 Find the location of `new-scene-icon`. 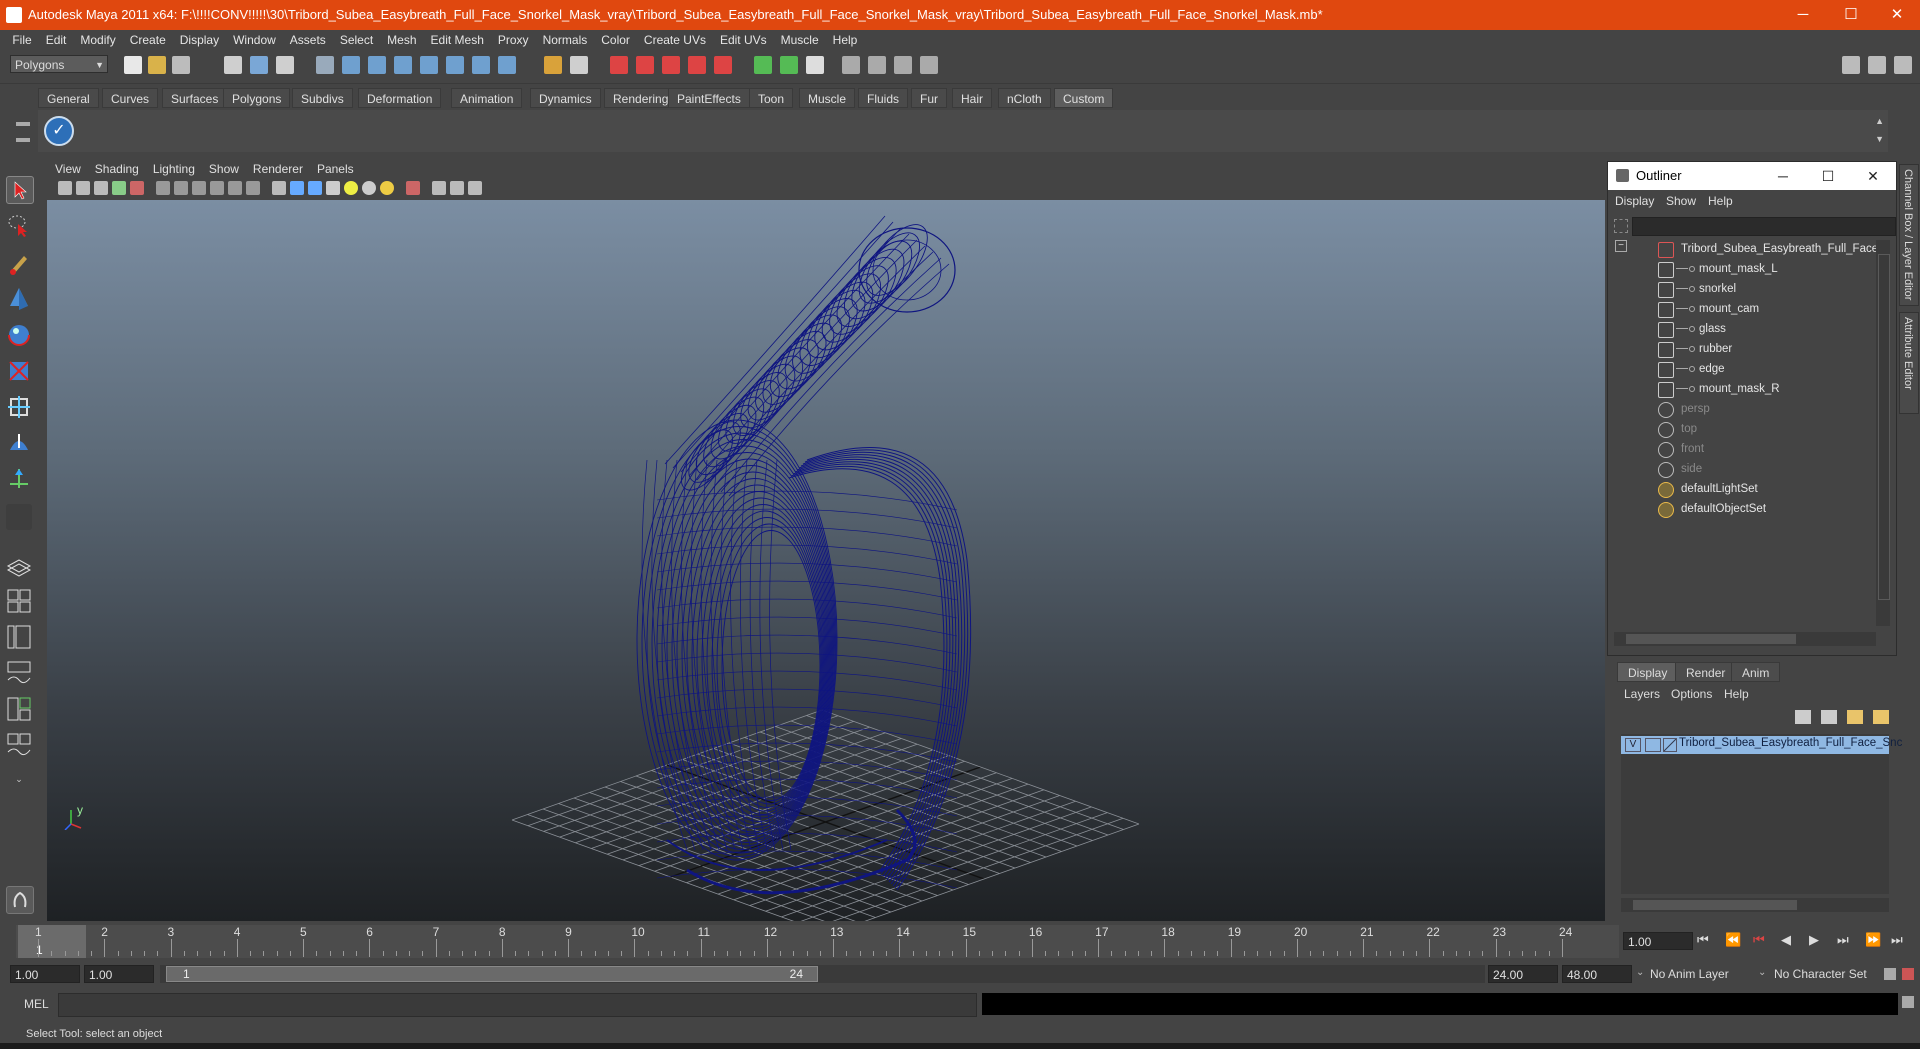

new-scene-icon is located at coordinates (133, 65).